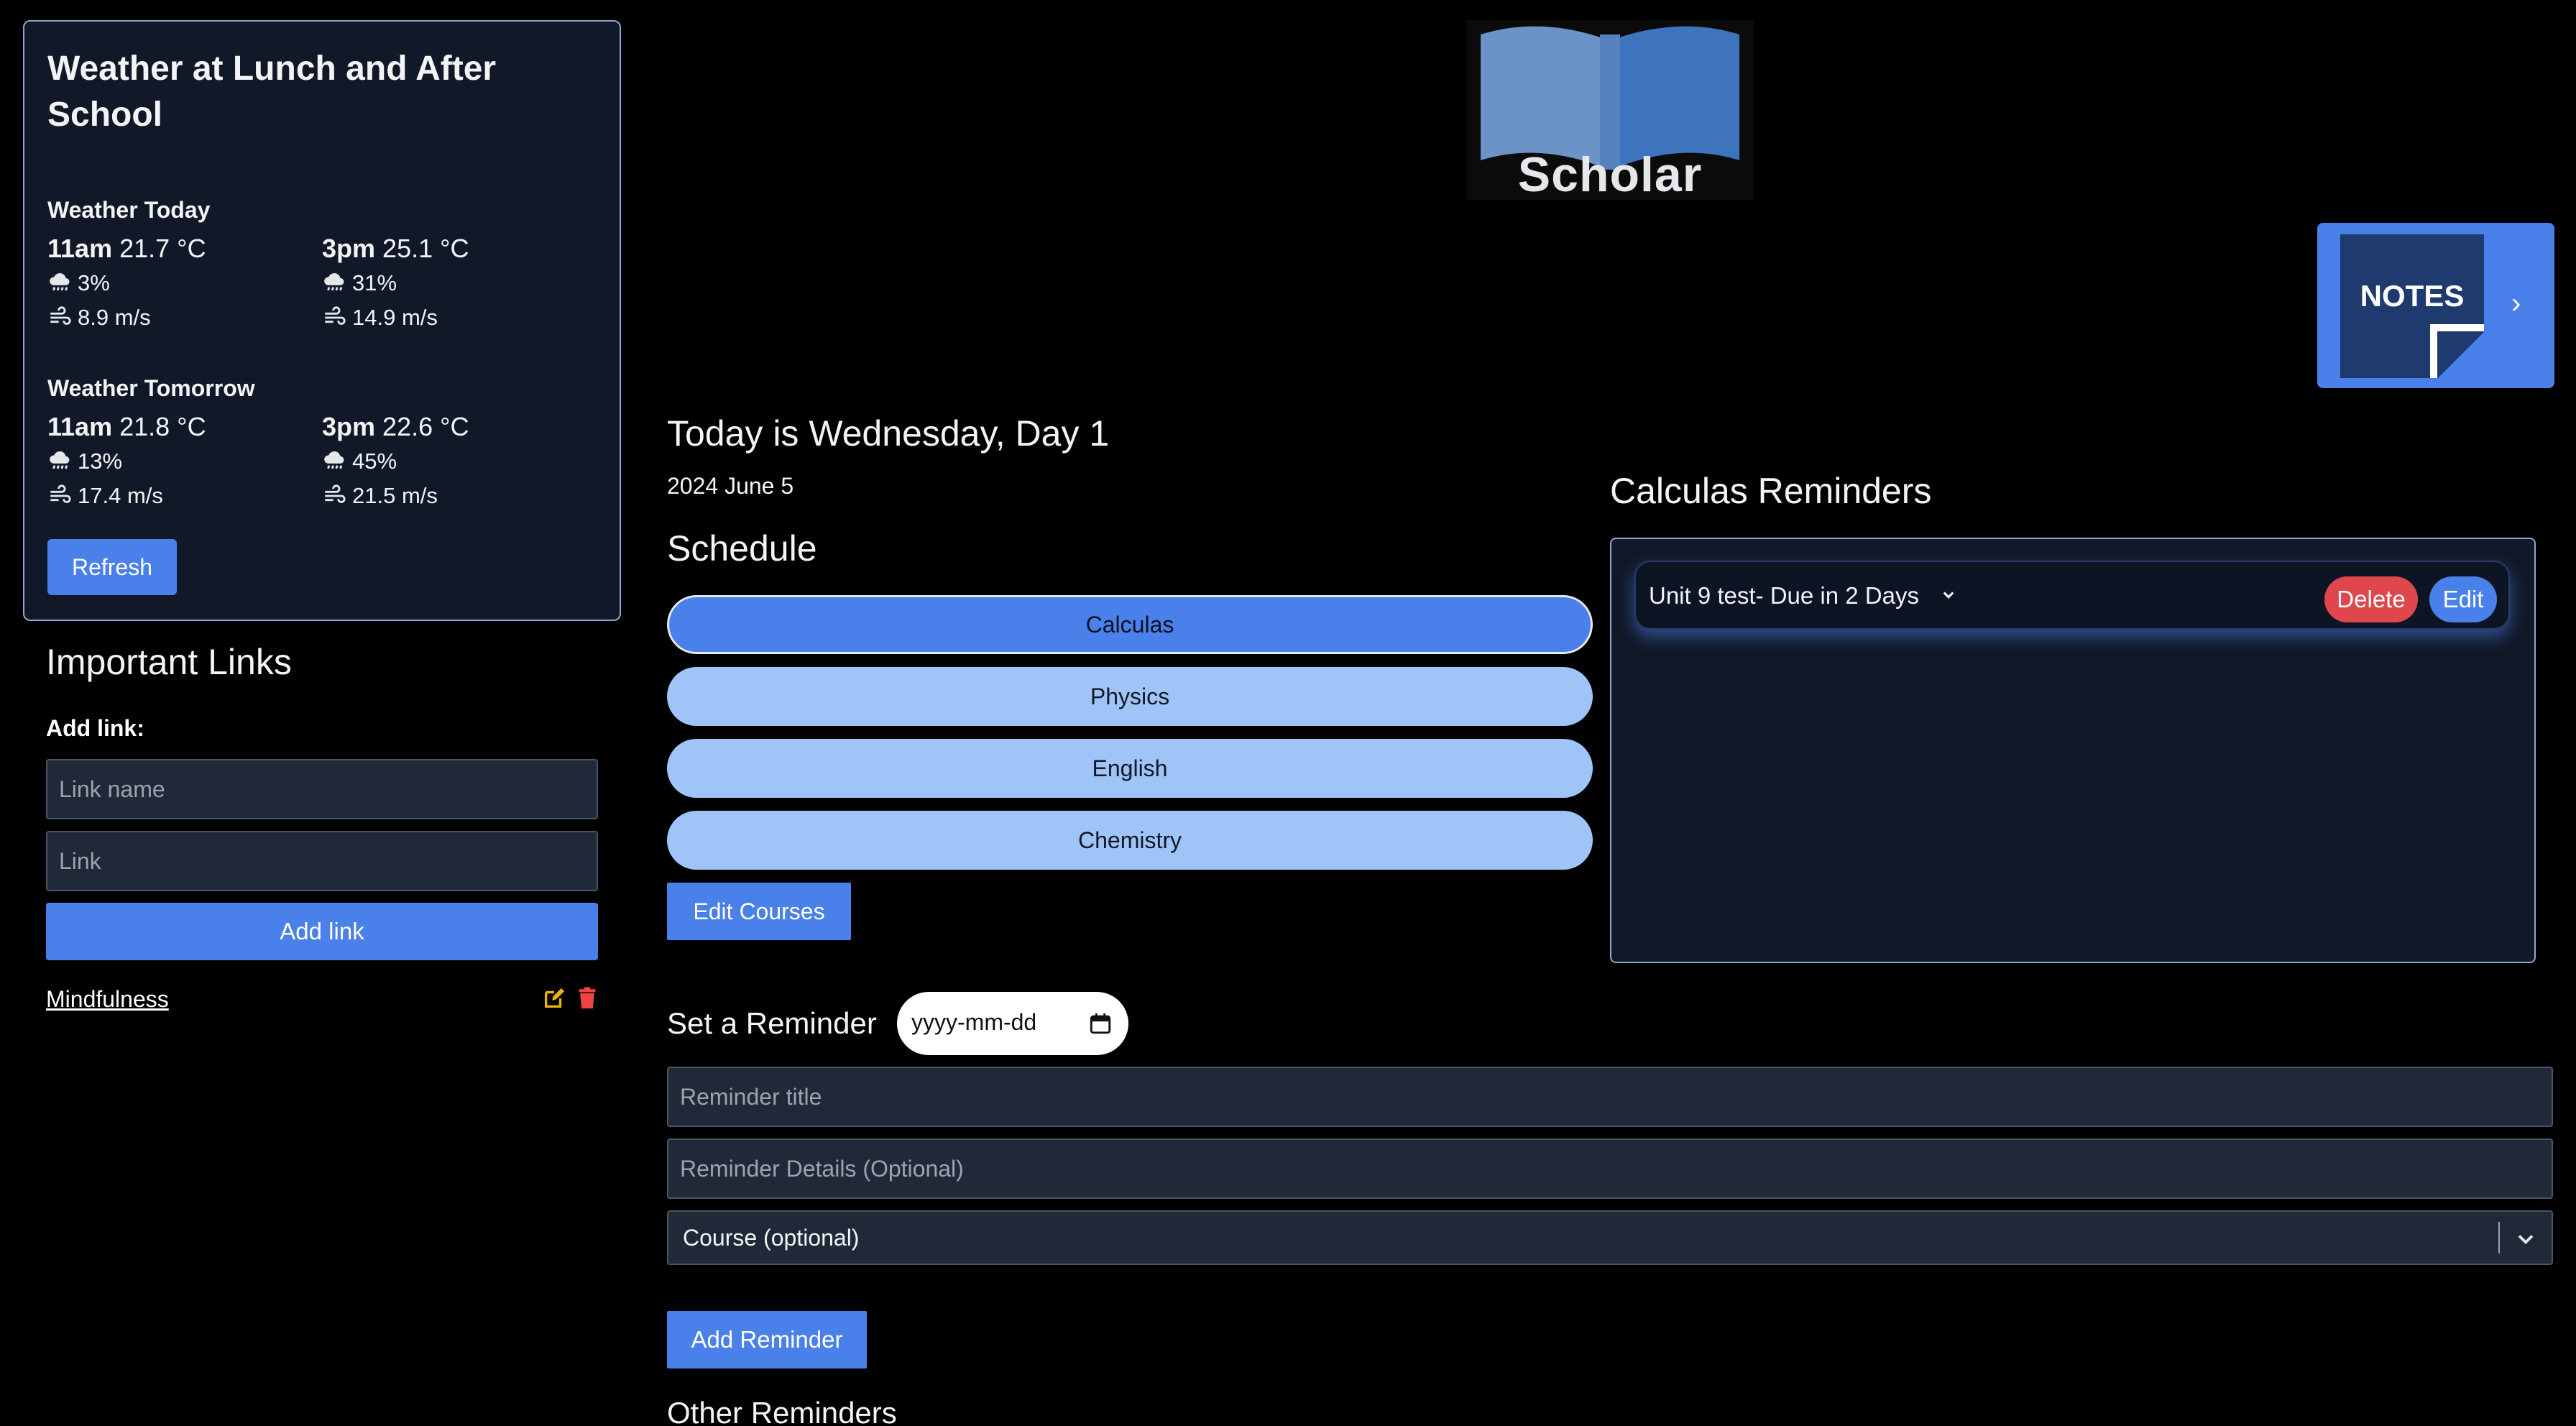 This screenshot has width=2576, height=1426. Describe the element at coordinates (1610, 1097) in the screenshot. I see `reminder-title-input` at that location.